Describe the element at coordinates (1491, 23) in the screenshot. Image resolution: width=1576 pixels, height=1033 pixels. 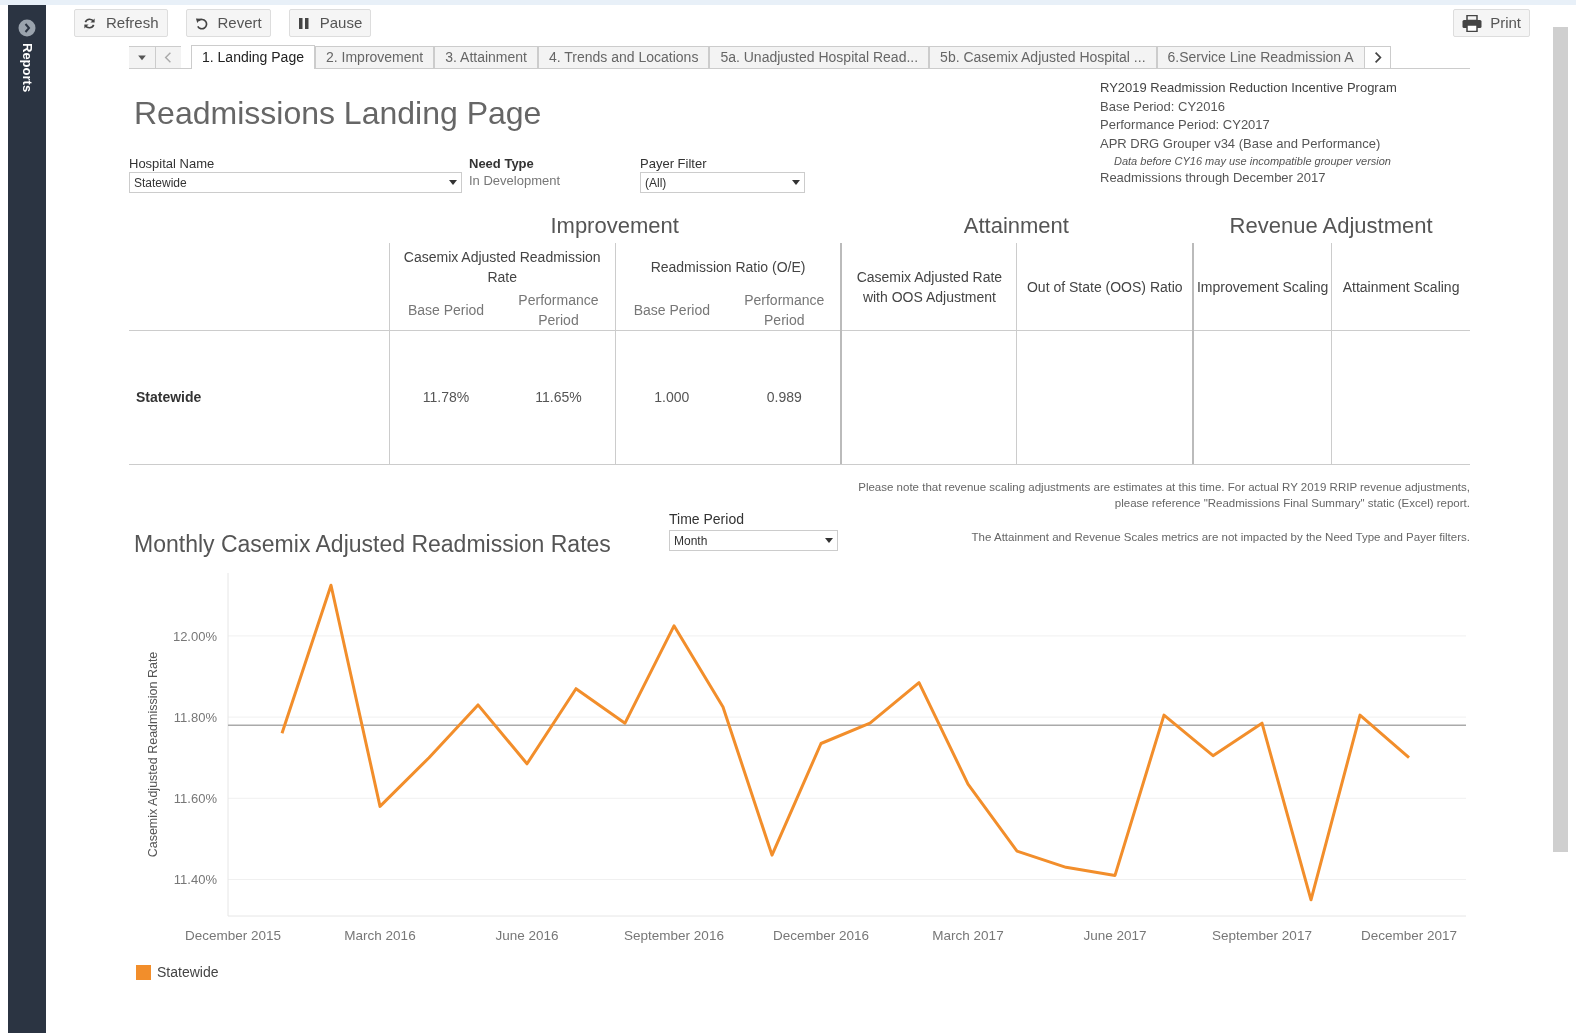
I see `print-button: Print` at that location.